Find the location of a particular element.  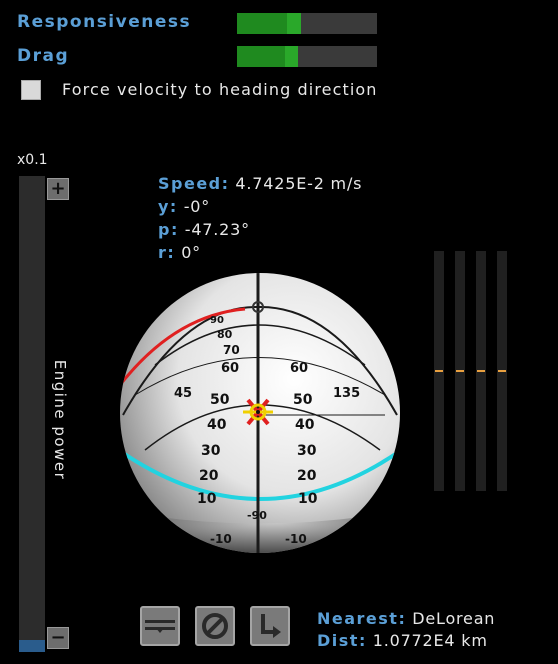

force-velocity-checkbox is located at coordinates (31, 90).